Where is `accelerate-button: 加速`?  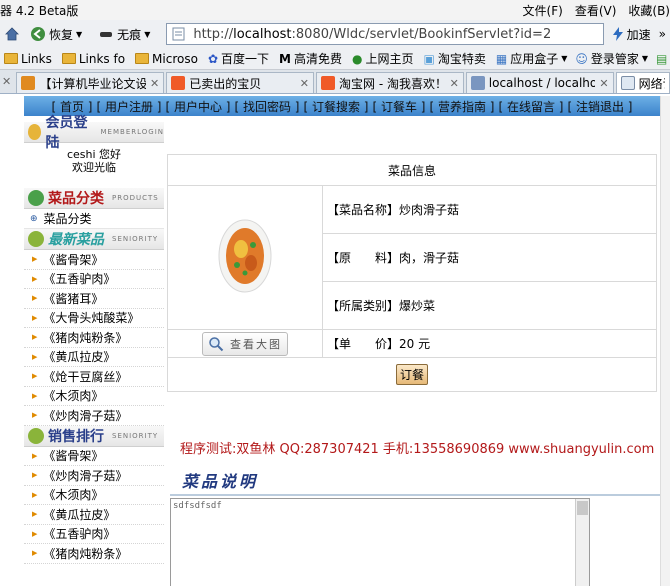 accelerate-button: 加速 is located at coordinates (631, 34).